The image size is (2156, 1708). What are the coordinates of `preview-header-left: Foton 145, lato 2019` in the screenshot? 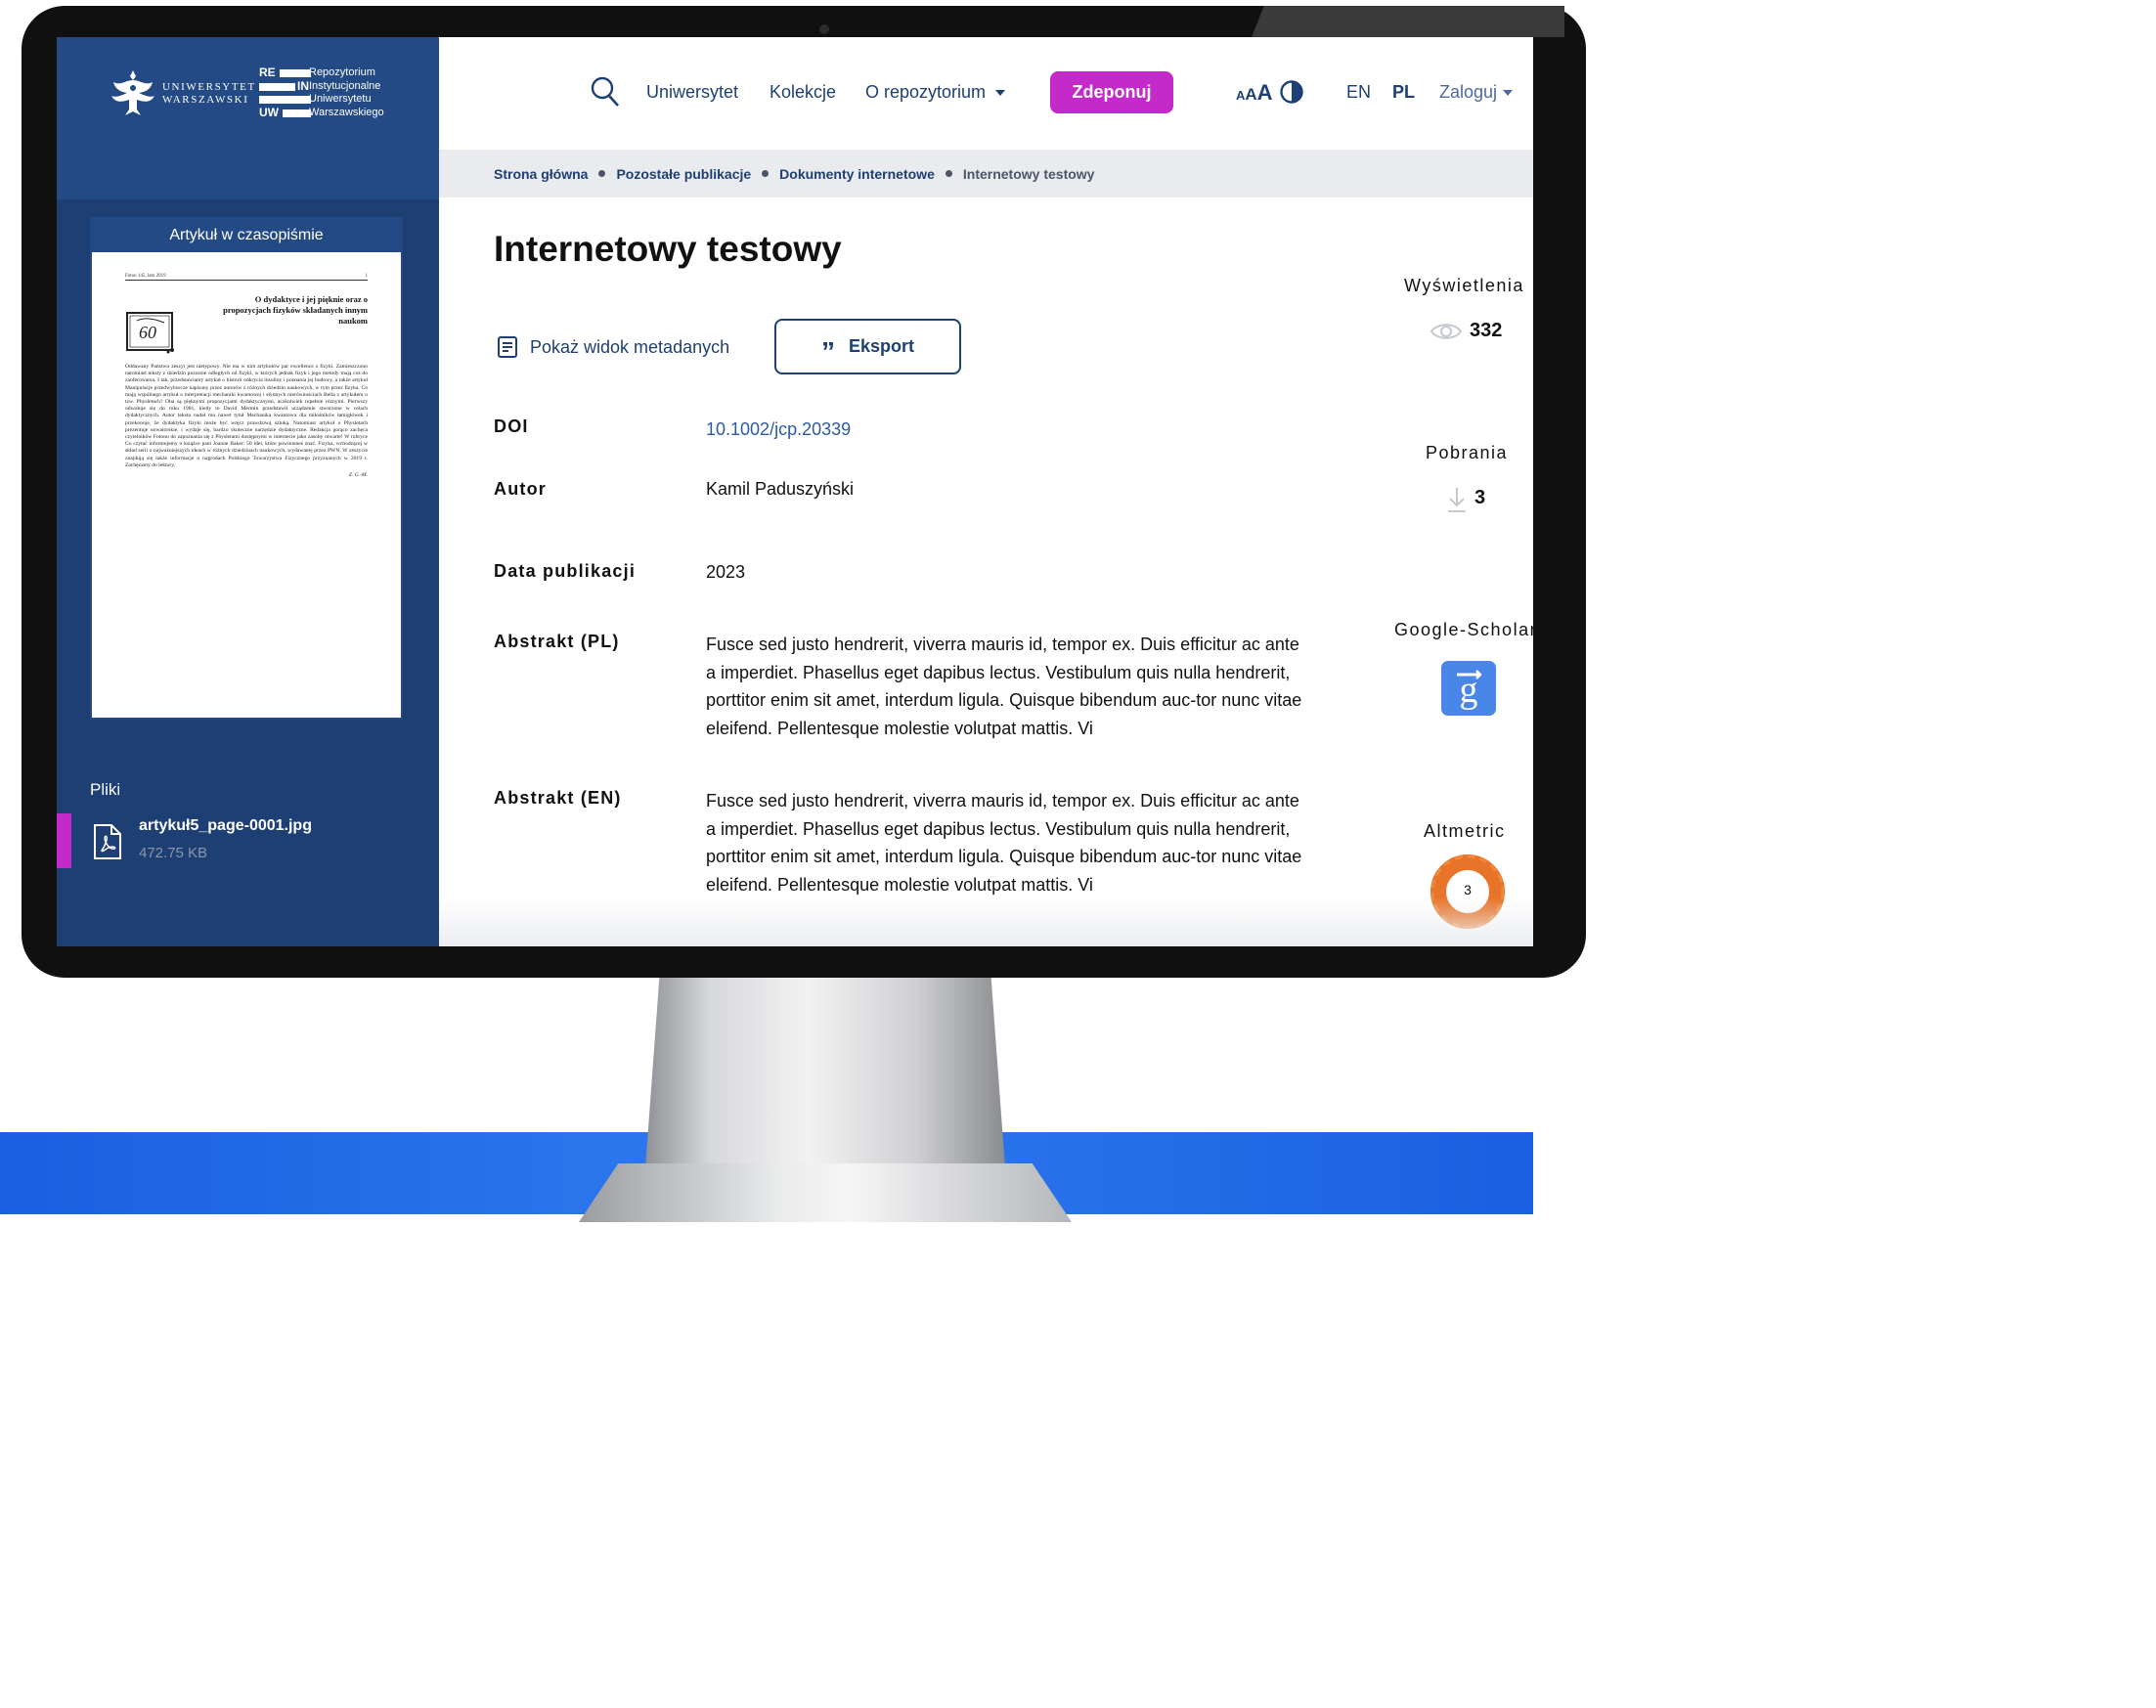 It's located at (145, 276).